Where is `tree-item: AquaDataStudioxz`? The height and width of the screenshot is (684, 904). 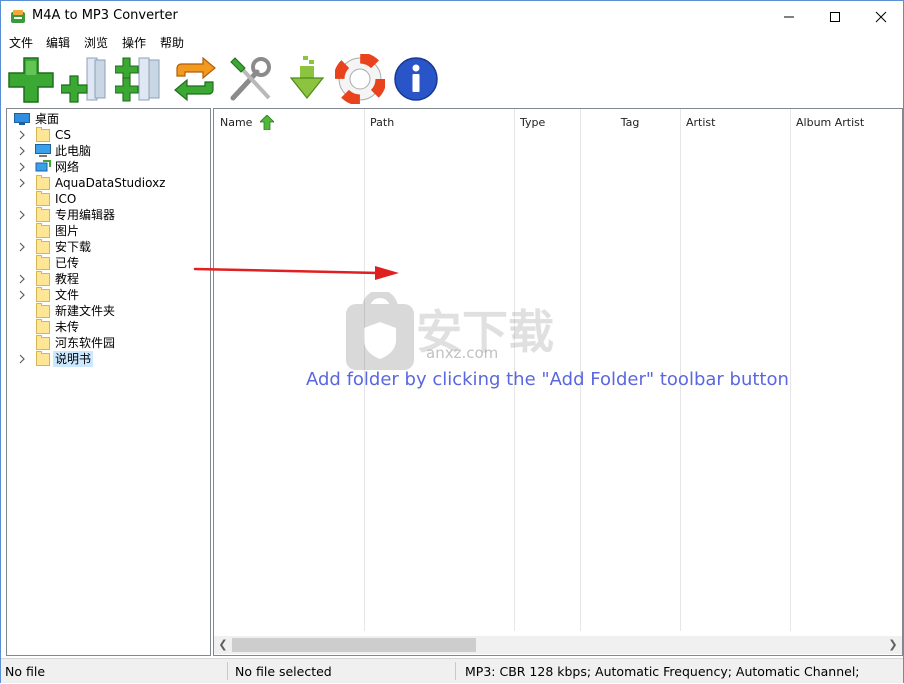
tree-item: AquaDataStudioxz is located at coordinates (108, 183).